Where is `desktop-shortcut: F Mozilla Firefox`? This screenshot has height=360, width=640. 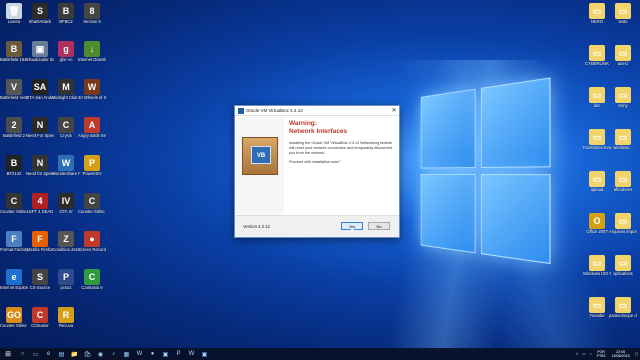 desktop-shortcut: F Mozilla Firefox is located at coordinates (40, 241).